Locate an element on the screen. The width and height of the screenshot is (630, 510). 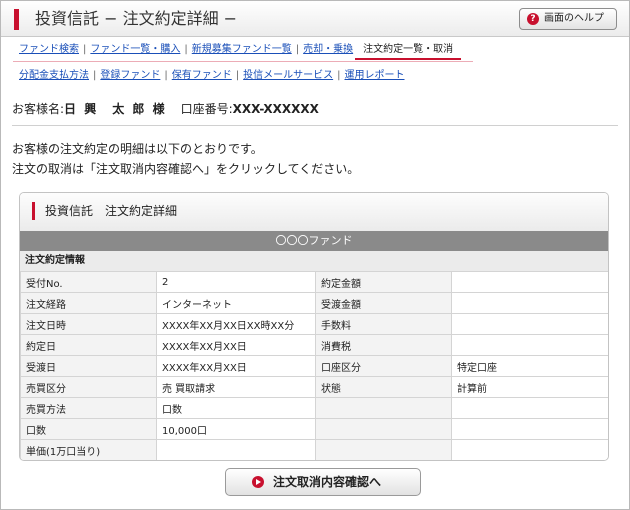
play-circle-icon is located at coordinates (258, 482).